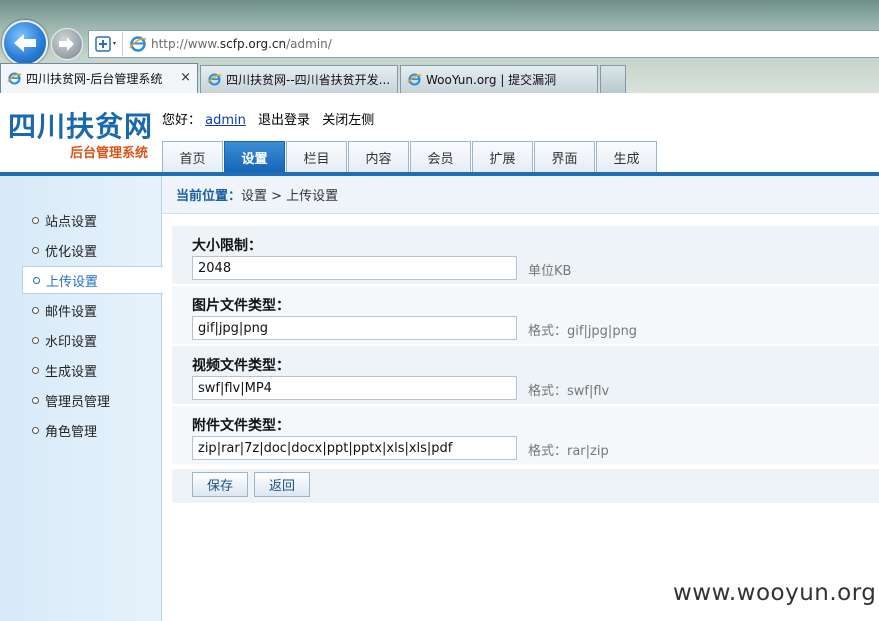  I want to click on sidebar-item-optimization: 优化设置, so click(92, 250).